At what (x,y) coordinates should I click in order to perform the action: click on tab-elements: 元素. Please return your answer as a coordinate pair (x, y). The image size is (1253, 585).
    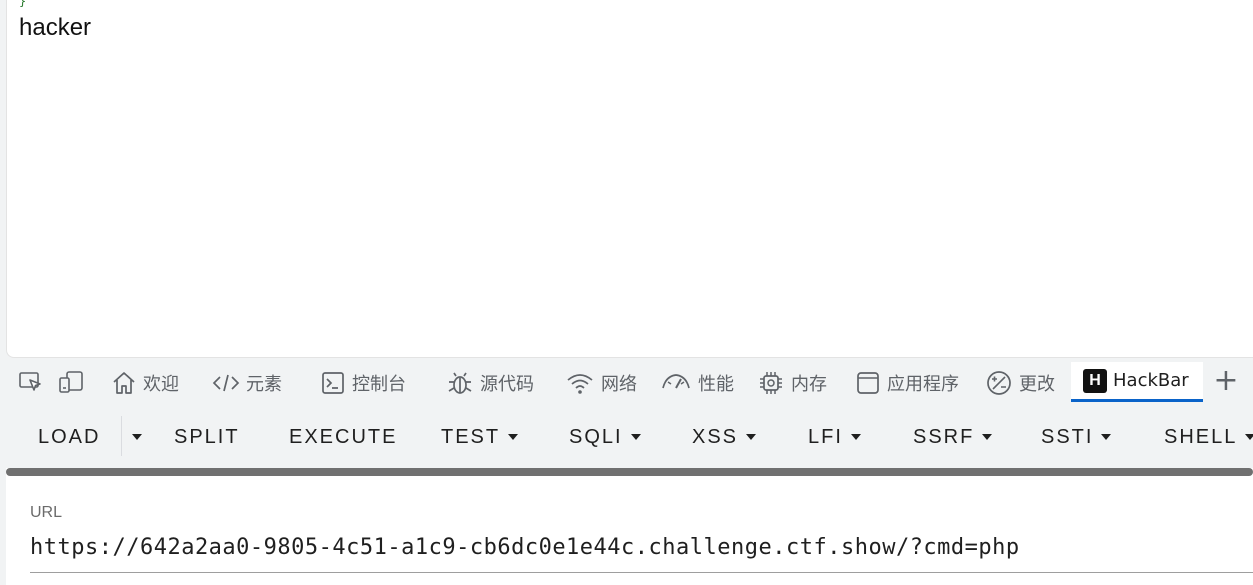
    Looking at the image, I should click on (247, 383).